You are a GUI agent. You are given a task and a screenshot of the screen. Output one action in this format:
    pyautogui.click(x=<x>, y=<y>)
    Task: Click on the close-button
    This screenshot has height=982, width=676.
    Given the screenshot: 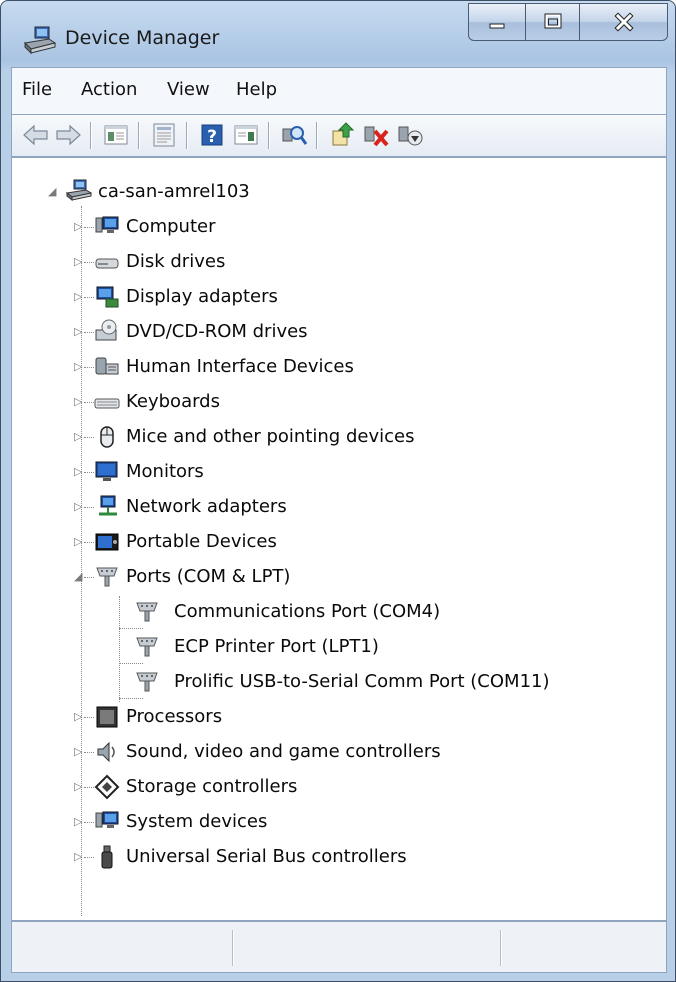 What is the action you would take?
    pyautogui.click(x=624, y=22)
    